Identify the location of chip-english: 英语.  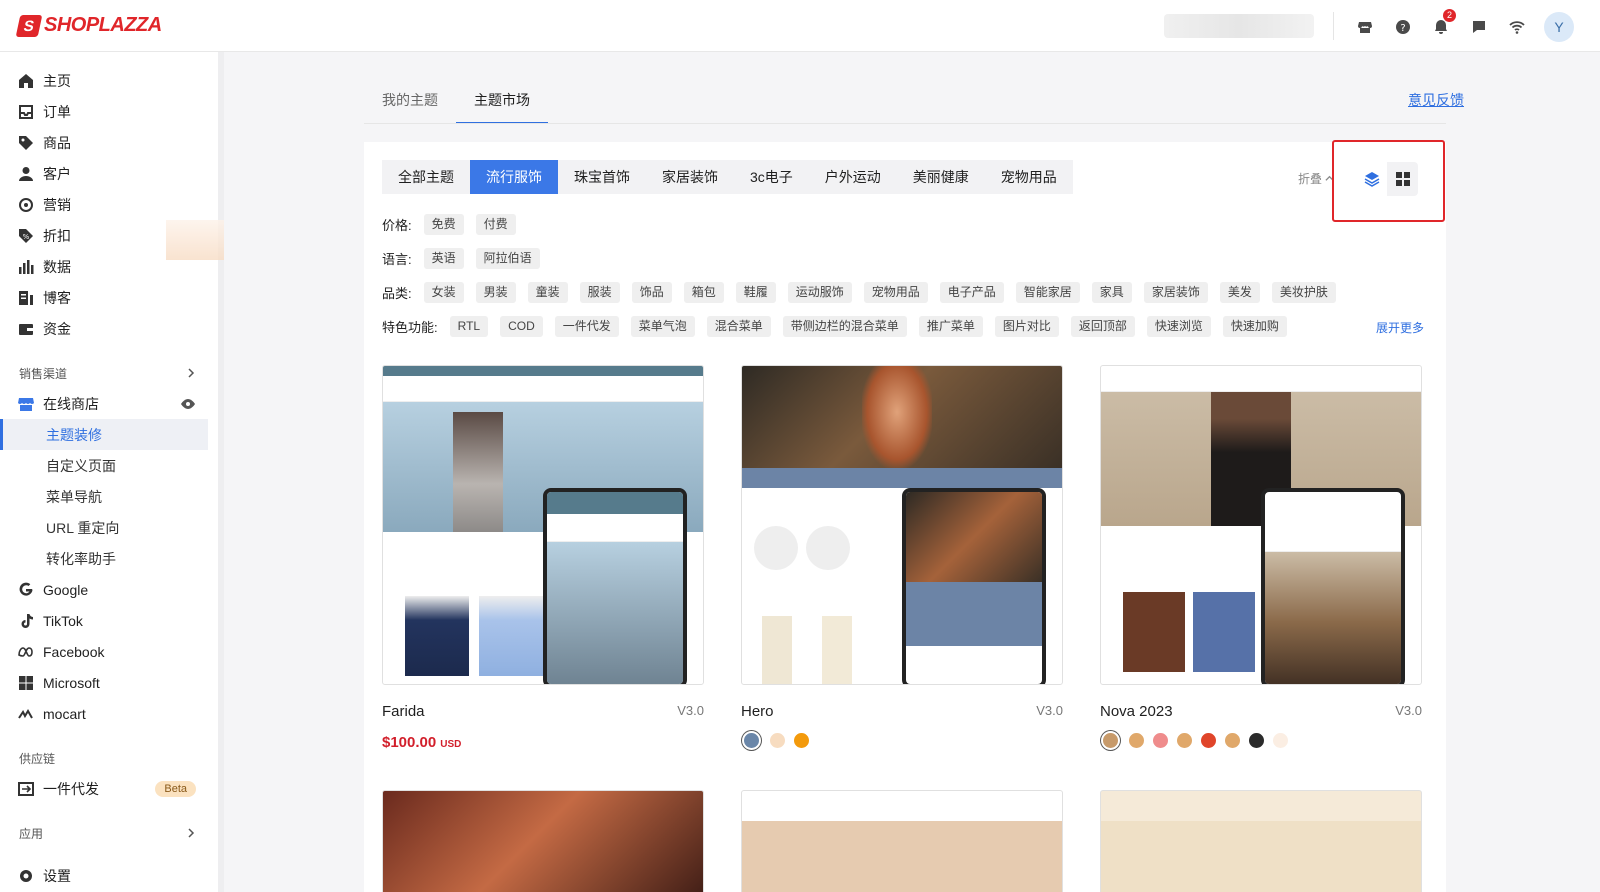
(443, 258).